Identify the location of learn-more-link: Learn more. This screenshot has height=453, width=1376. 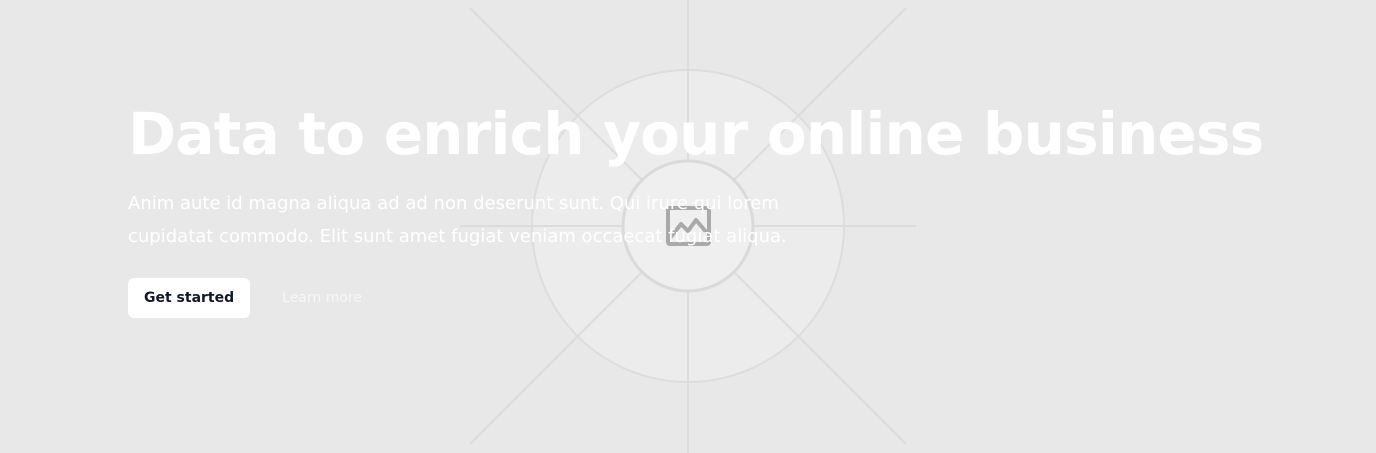
(322, 298).